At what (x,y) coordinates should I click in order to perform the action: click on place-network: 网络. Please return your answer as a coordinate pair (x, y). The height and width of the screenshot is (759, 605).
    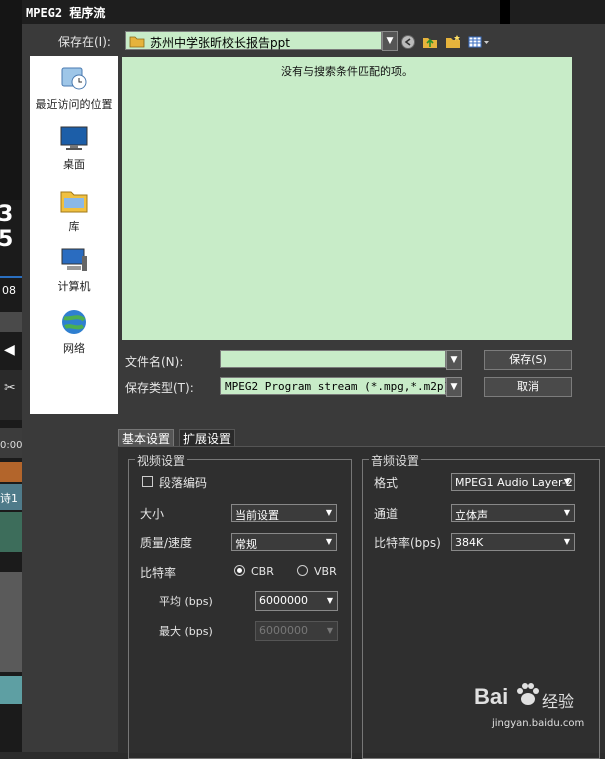
    Looking at the image, I should click on (74, 332).